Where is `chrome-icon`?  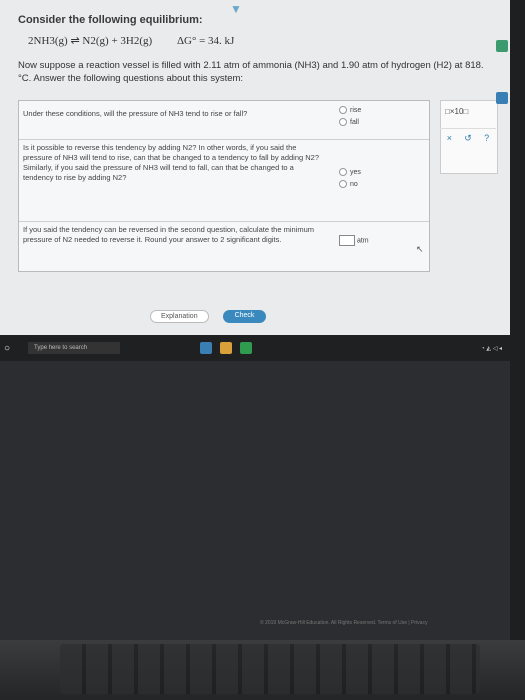 chrome-icon is located at coordinates (246, 348).